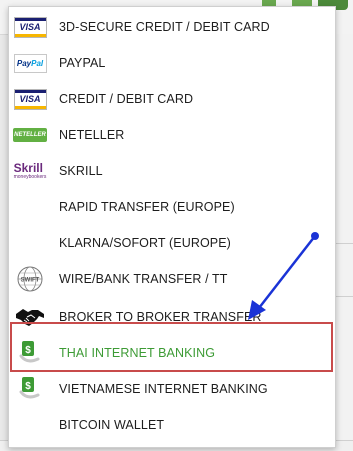 This screenshot has width=353, height=451. Describe the element at coordinates (81, 171) in the screenshot. I see `payment-option-label: SKRILL` at that location.